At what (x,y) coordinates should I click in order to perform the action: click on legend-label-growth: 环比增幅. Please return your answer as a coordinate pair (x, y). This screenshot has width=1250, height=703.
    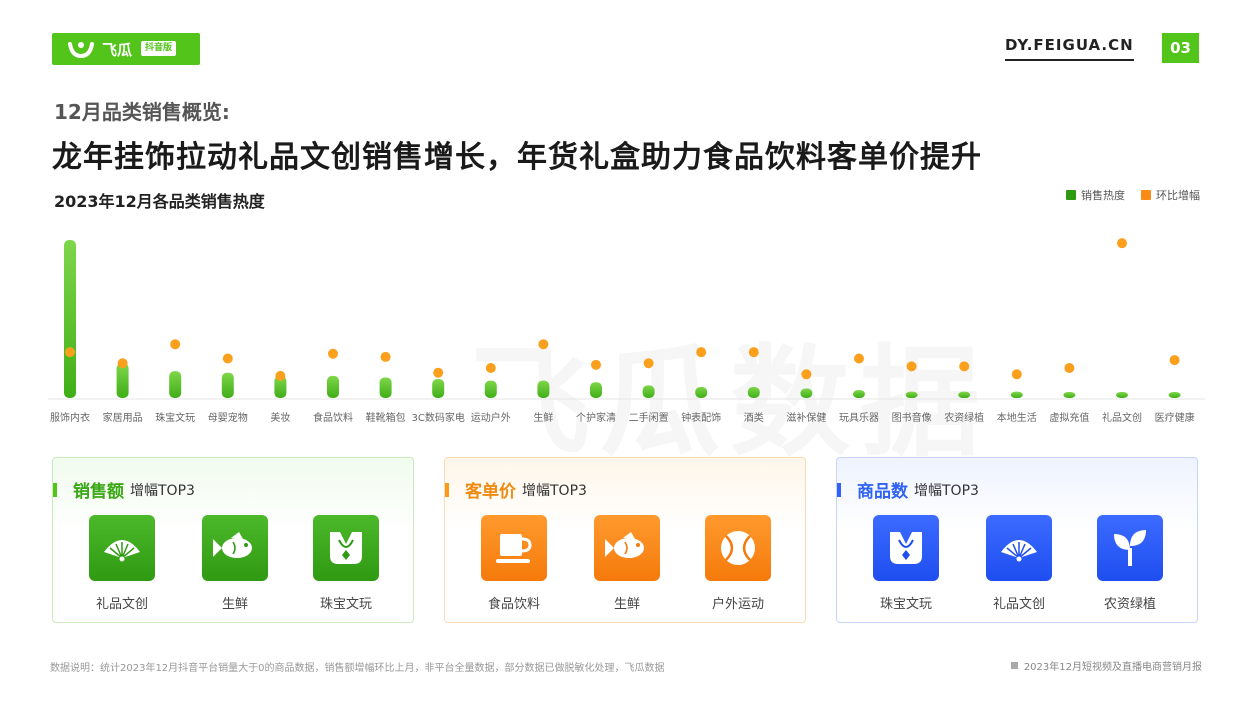
    Looking at the image, I should click on (1178, 195).